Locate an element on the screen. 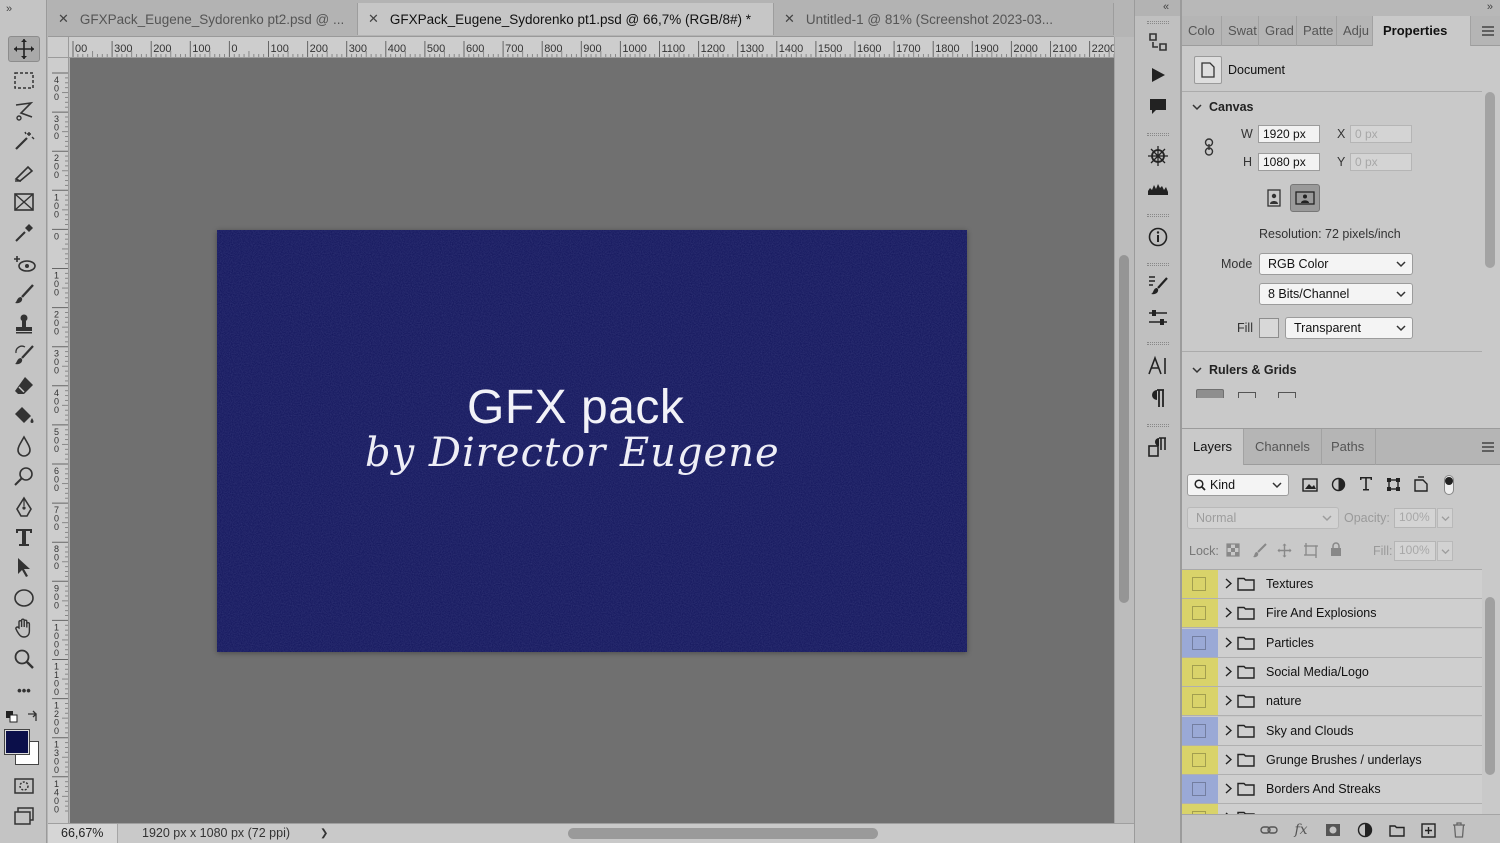  magic-wand-tool is located at coordinates (24, 141).